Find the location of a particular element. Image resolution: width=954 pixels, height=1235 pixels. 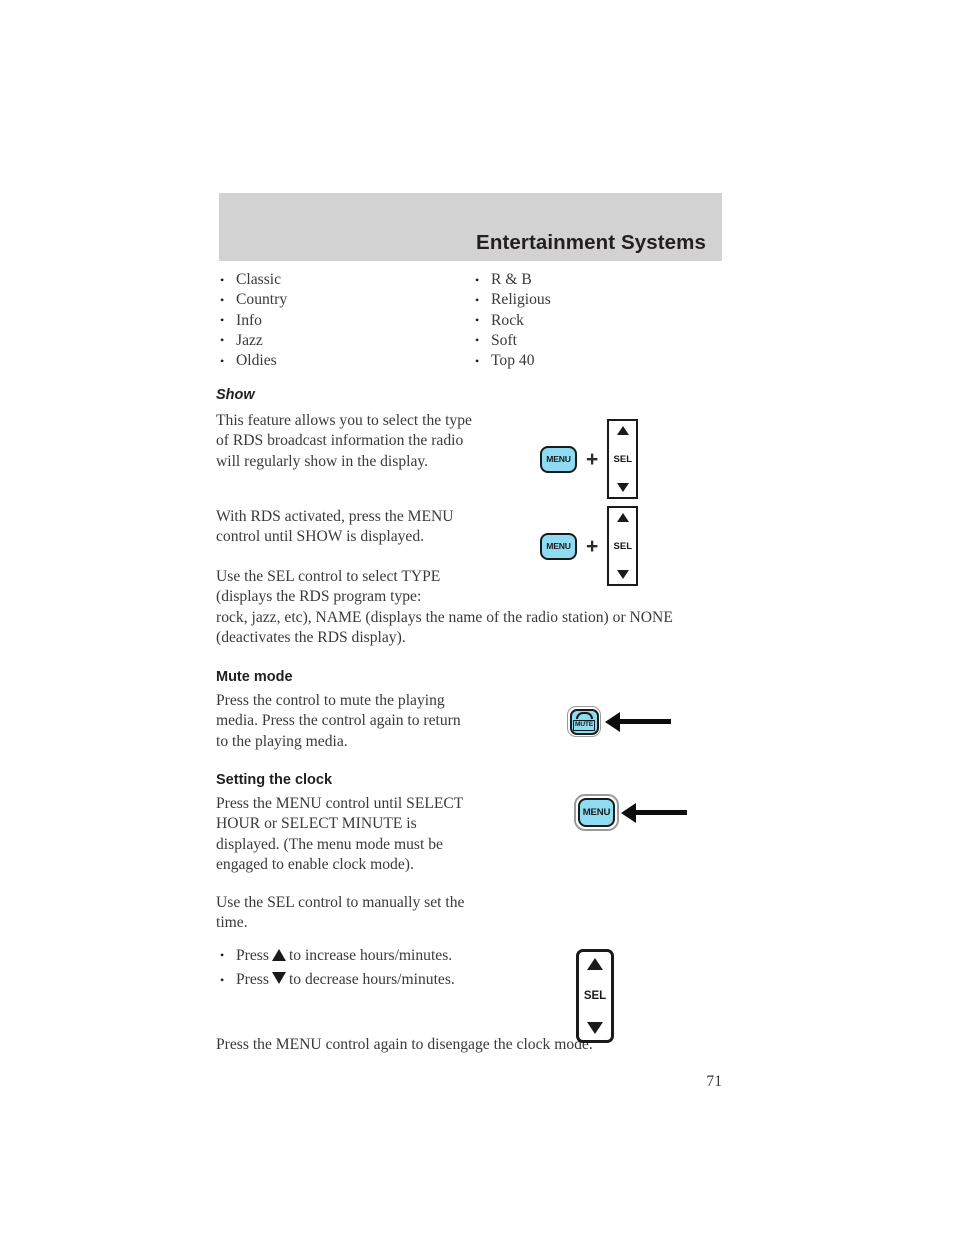

genre-column-right: R & B Religious Rock Soft Top 40 is located at coordinates (511, 320).